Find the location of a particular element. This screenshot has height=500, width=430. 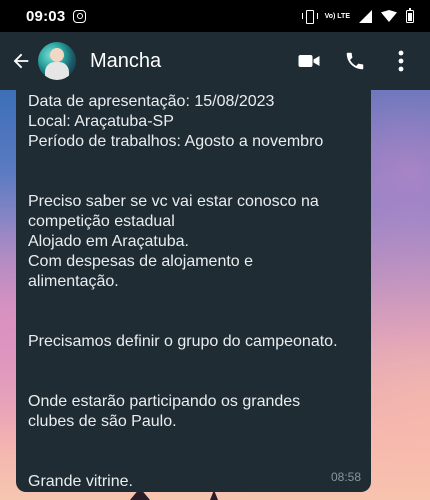

message-line: Onde estarão participando os grandes is located at coordinates (164, 401).